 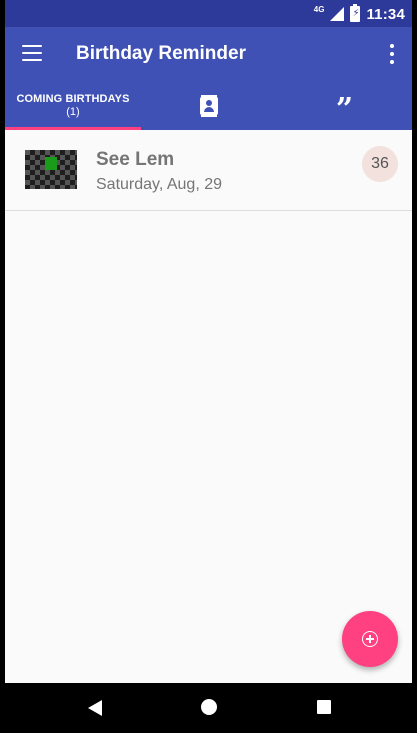 I want to click on age-badge: 36, so click(x=380, y=164).